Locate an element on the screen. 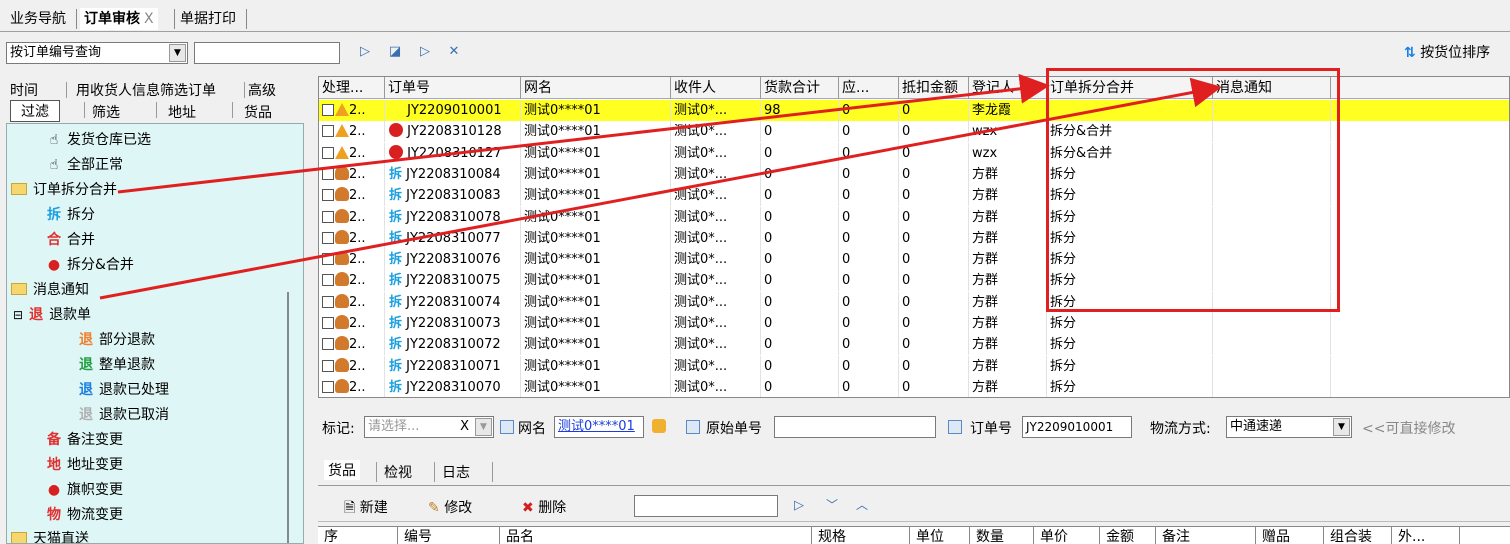  order-no-field: JY2209010001 is located at coordinates (1077, 427).